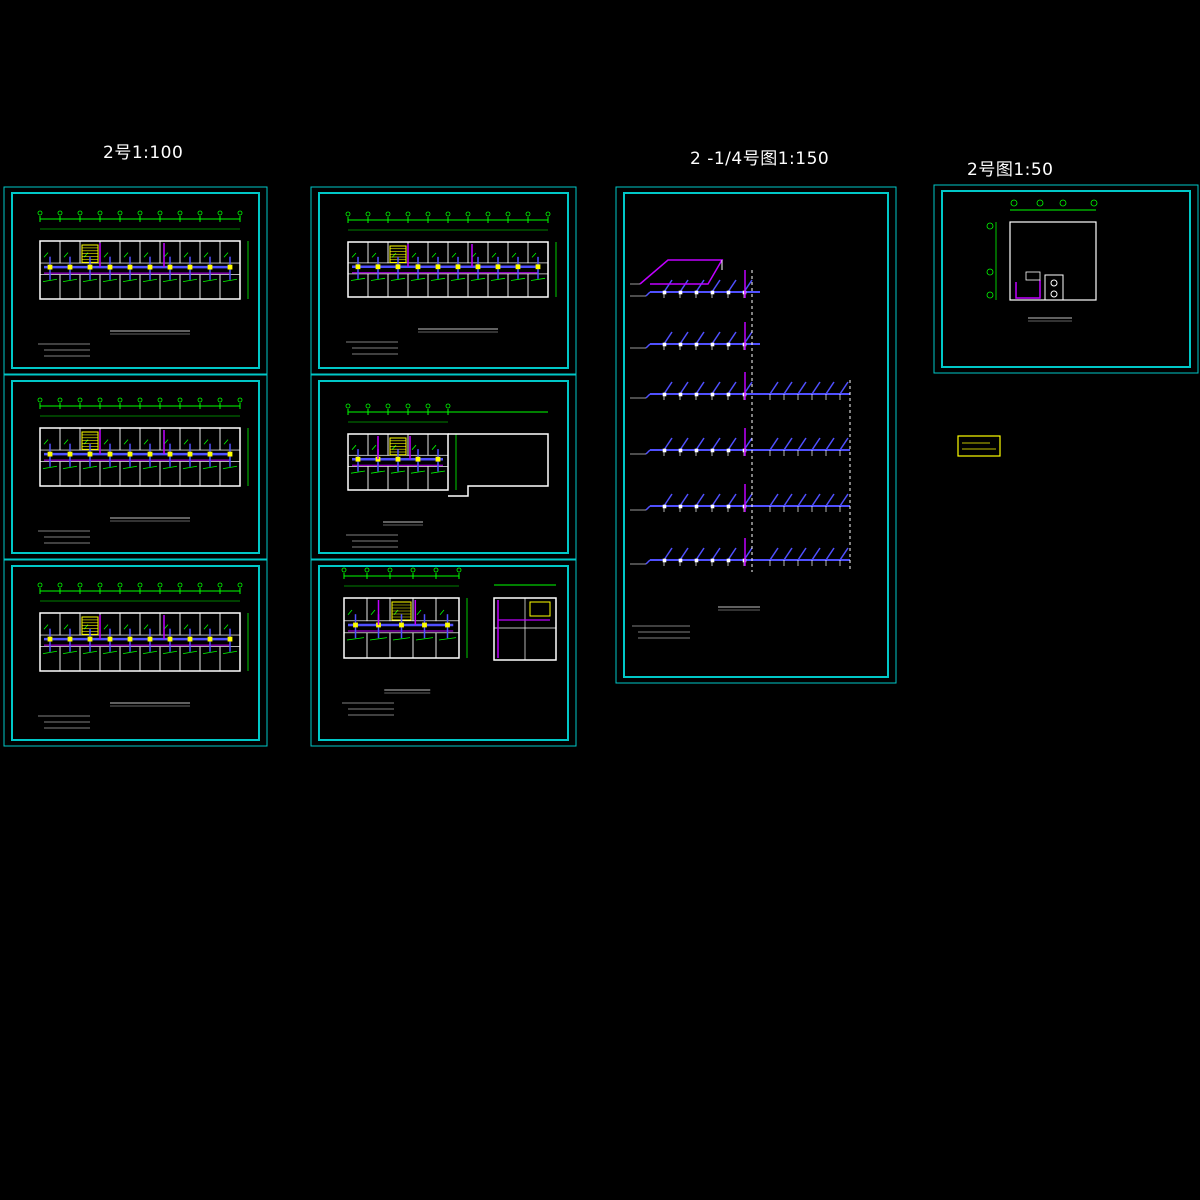  Describe the element at coordinates (1054, 287) in the screenshot. I see `detail-equipment` at that location.